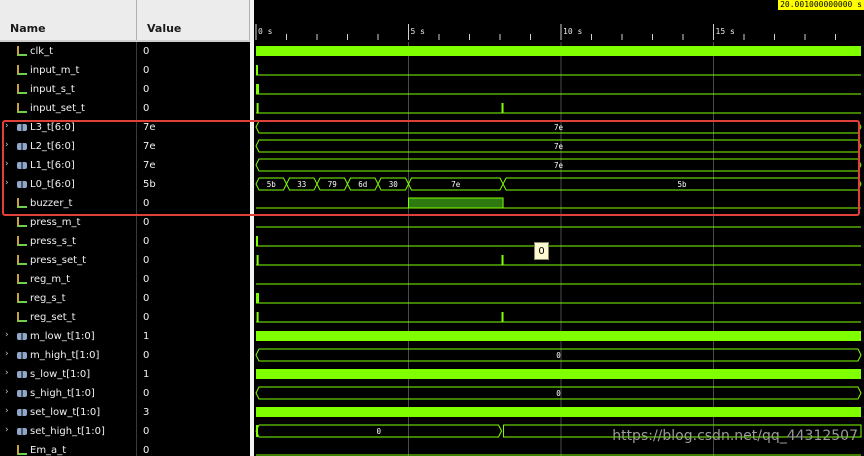 This screenshot has width=864, height=456. Describe the element at coordinates (50, 279) in the screenshot. I see `signal-name: reg_m_t` at that location.